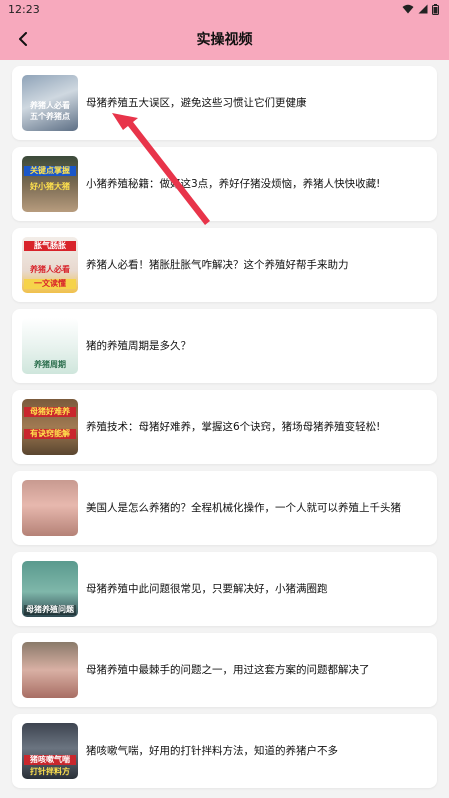 The image size is (449, 798). Describe the element at coordinates (50, 116) in the screenshot. I see `thumbnail-caption: 五个养猪点` at that location.